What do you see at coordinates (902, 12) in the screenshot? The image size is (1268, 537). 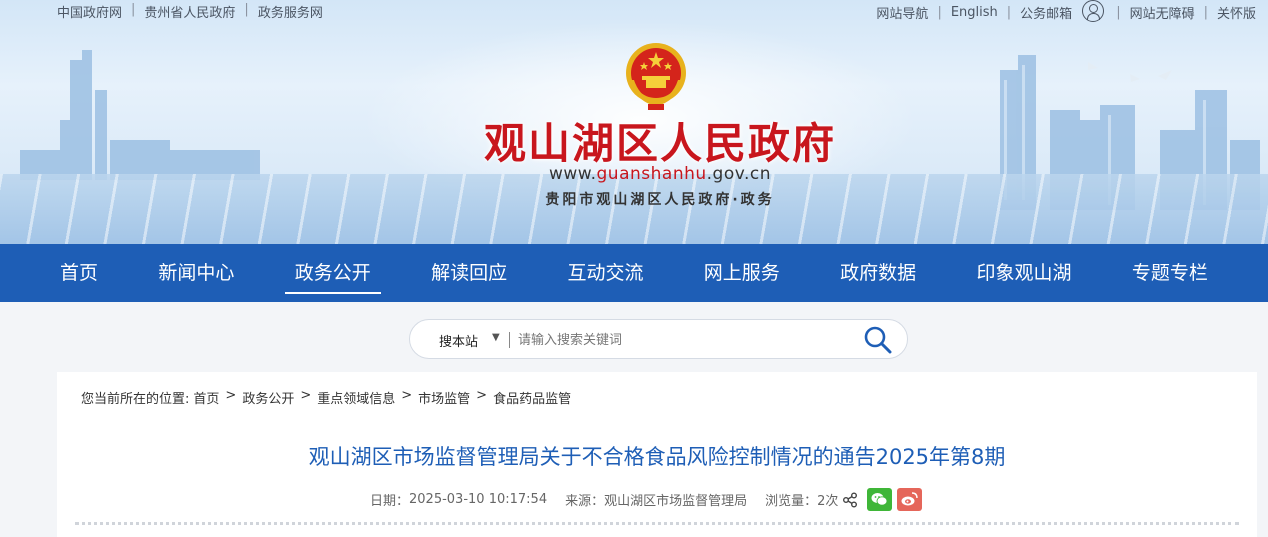 I see `link-site-nav: 网站导航` at bounding box center [902, 12].